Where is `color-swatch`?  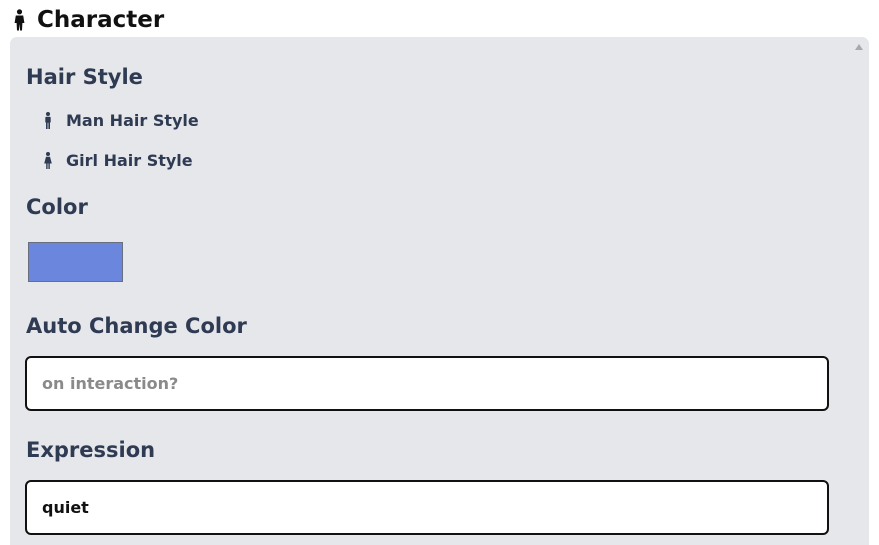 color-swatch is located at coordinates (75, 262).